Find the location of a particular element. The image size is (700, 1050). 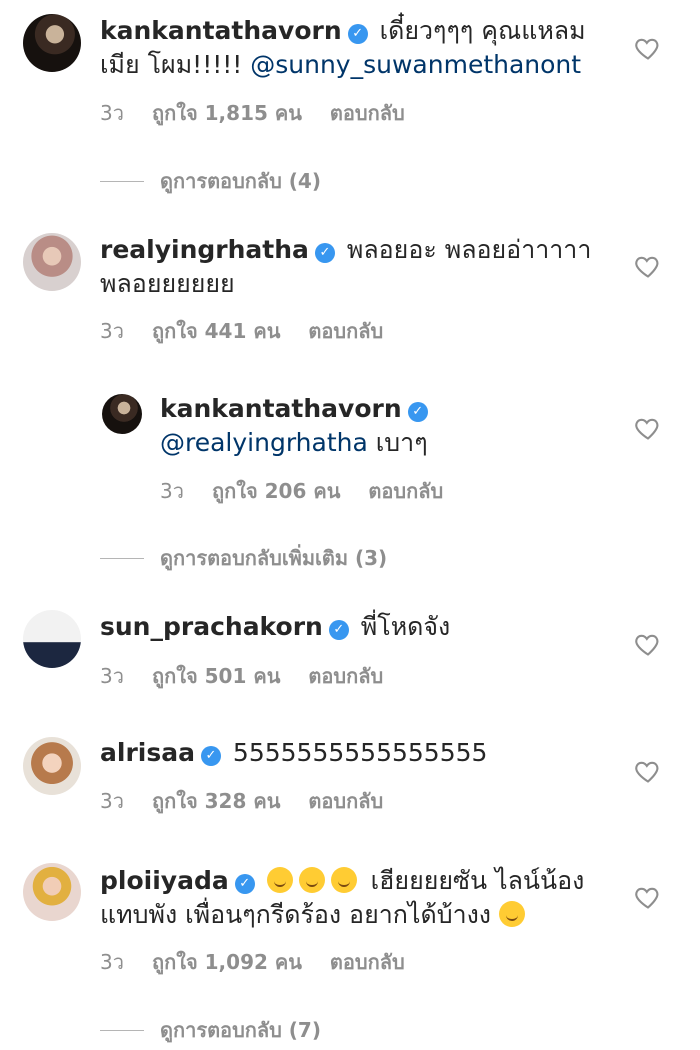

comment-meta: 3ว ถูกใจ 328 คน ตอบกลับ is located at coordinates (255, 801).